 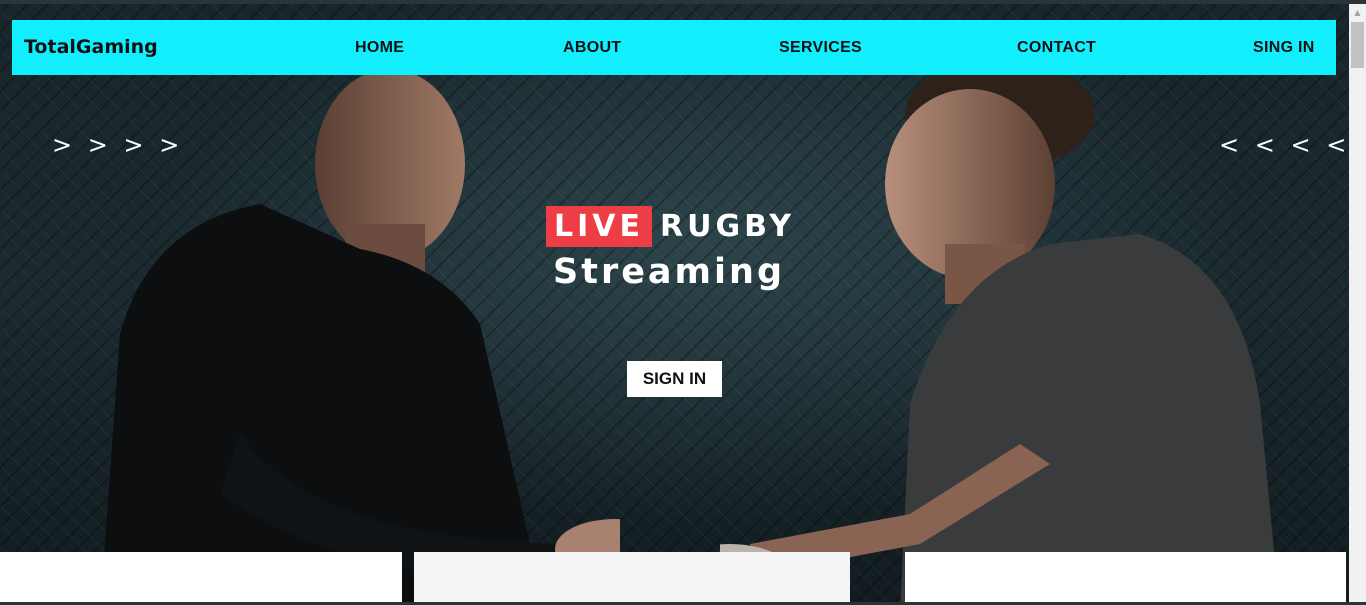 I want to click on scrollbar-thumb, so click(x=1357, y=45).